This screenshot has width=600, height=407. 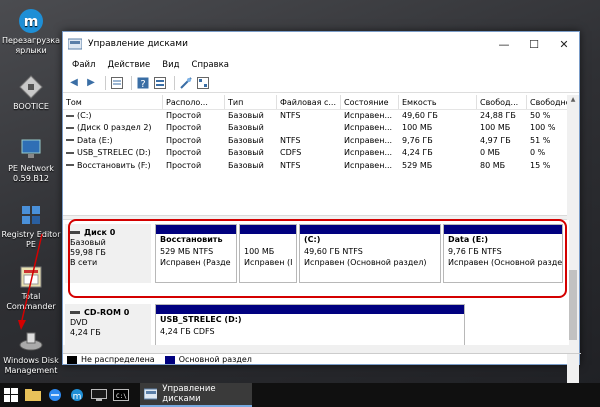 What do you see at coordinates (573, 305) in the screenshot?
I see `scrollbar-thumb` at bounding box center [573, 305].